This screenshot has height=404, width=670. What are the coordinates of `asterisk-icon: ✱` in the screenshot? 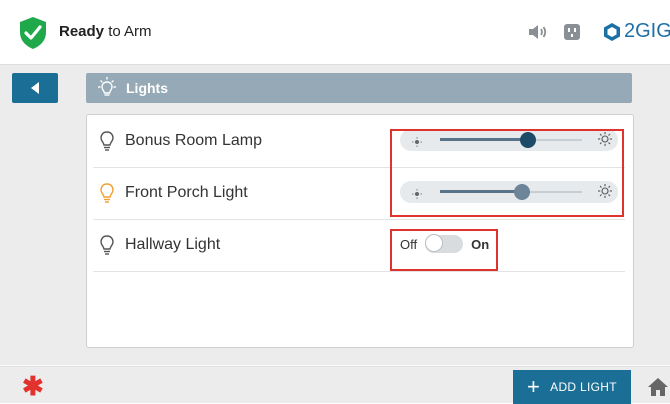 It's located at (33, 386).